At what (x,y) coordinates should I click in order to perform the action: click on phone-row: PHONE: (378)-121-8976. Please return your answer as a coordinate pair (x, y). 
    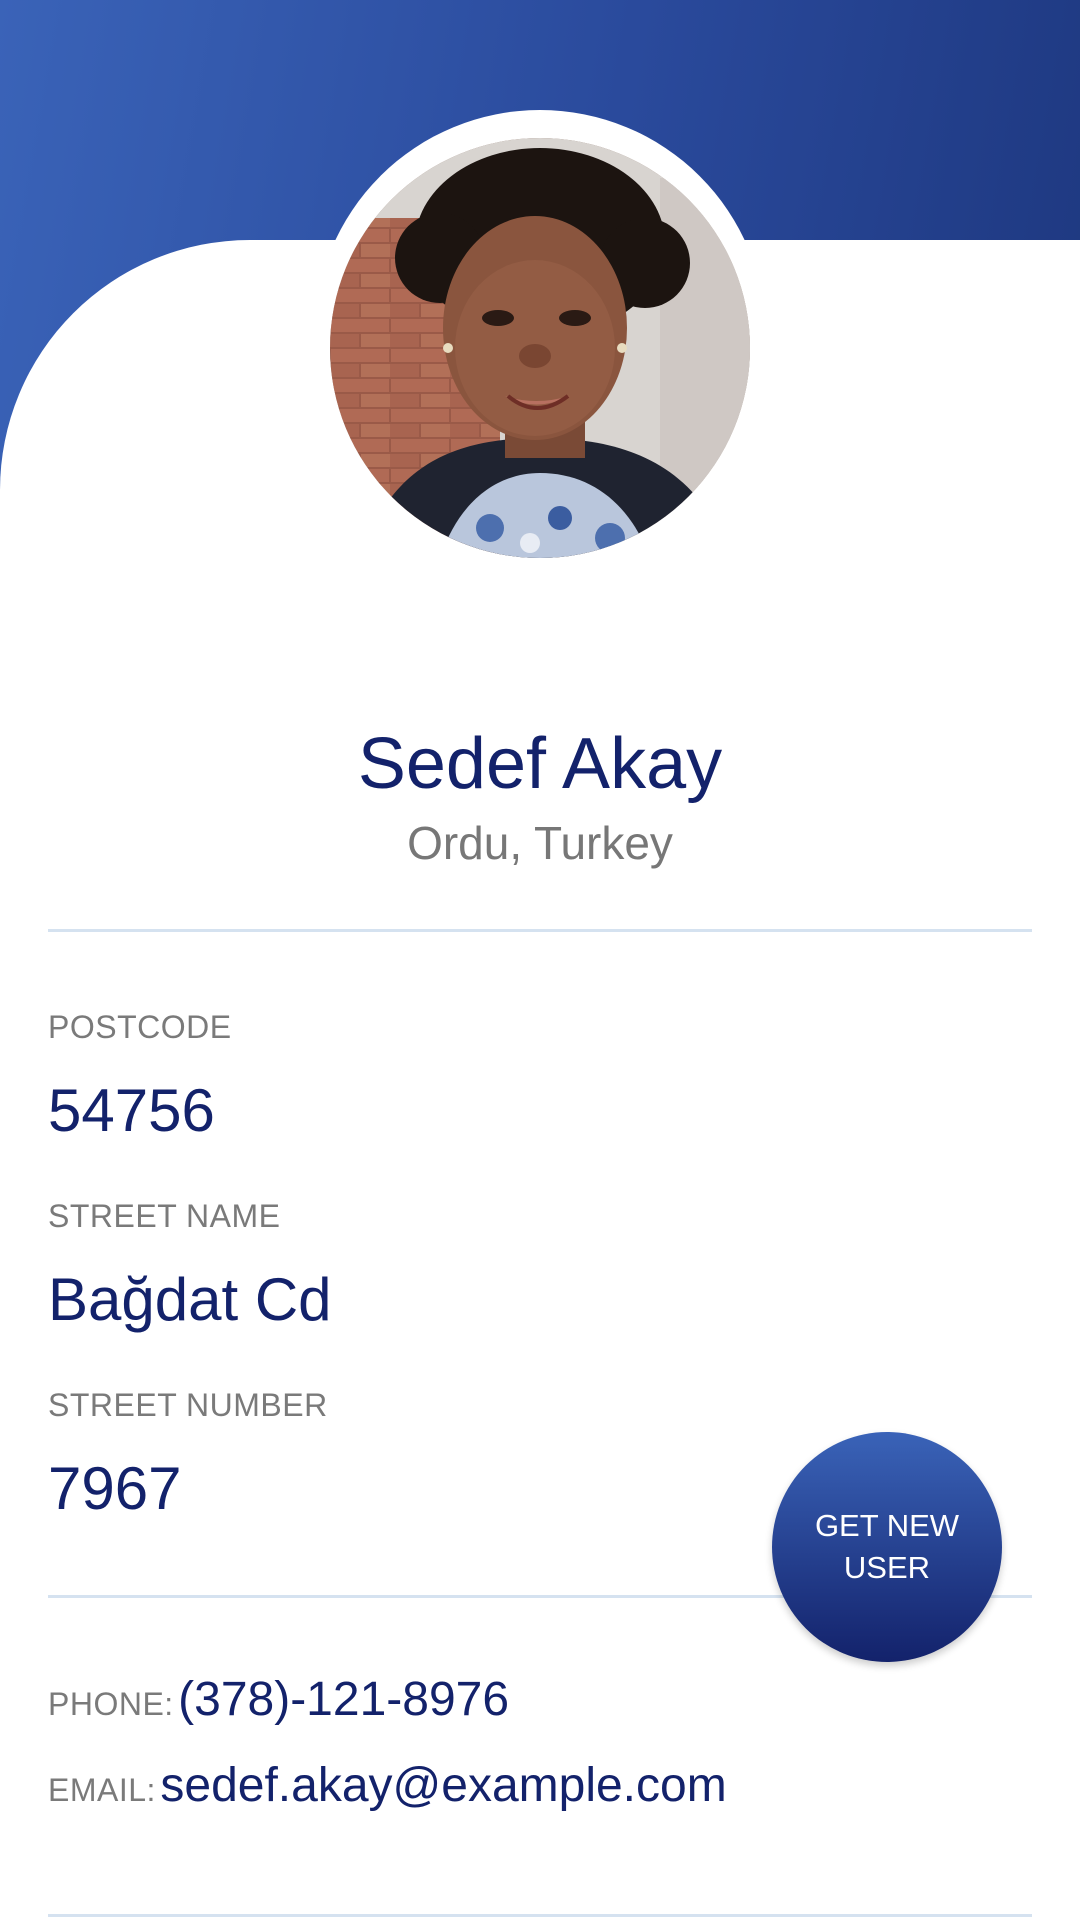
    Looking at the image, I should click on (278, 1699).